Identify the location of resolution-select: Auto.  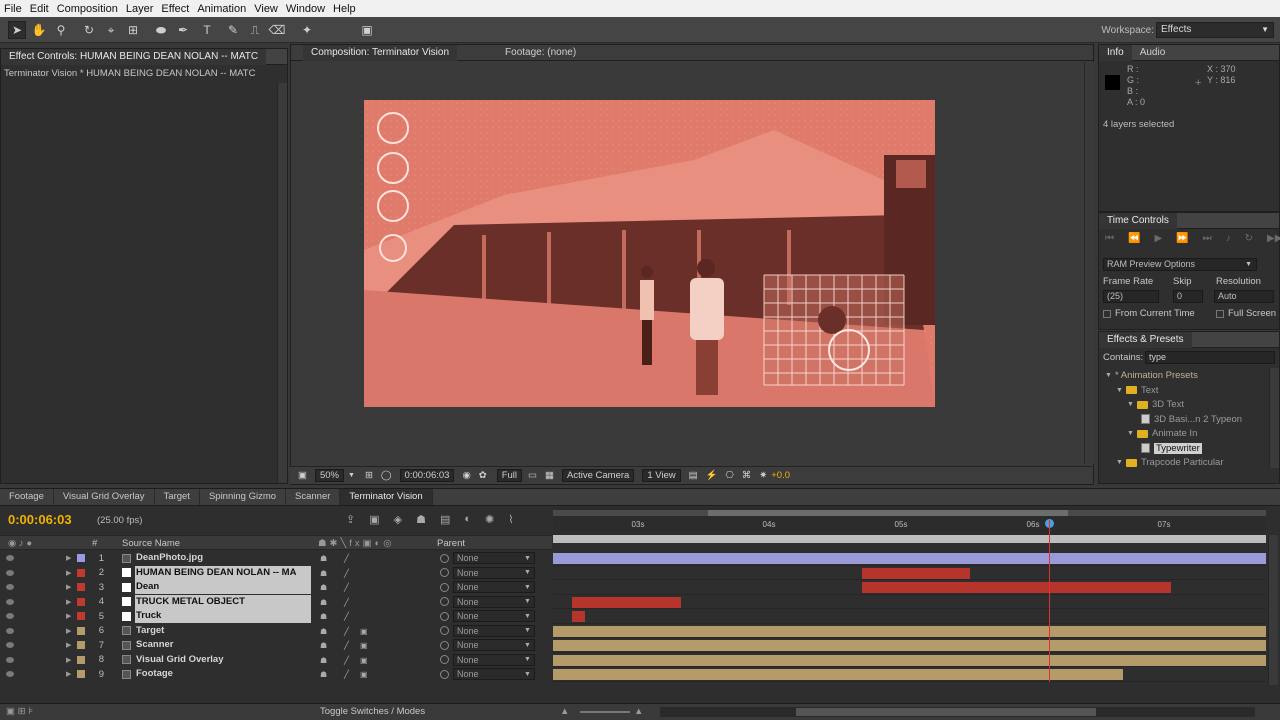
(1244, 296).